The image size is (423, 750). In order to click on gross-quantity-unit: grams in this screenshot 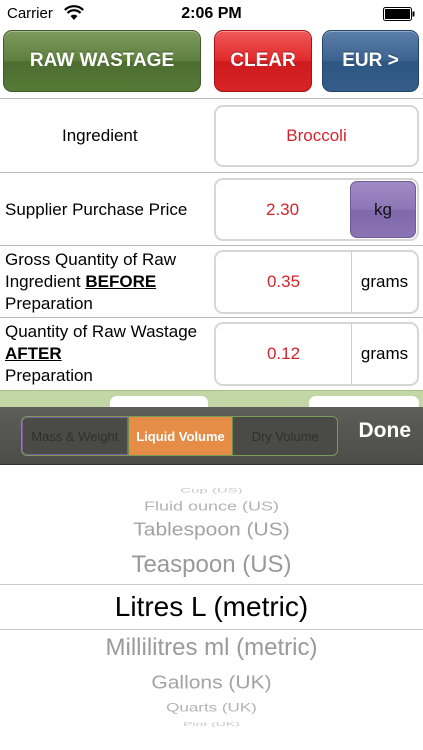, I will do `click(384, 282)`.